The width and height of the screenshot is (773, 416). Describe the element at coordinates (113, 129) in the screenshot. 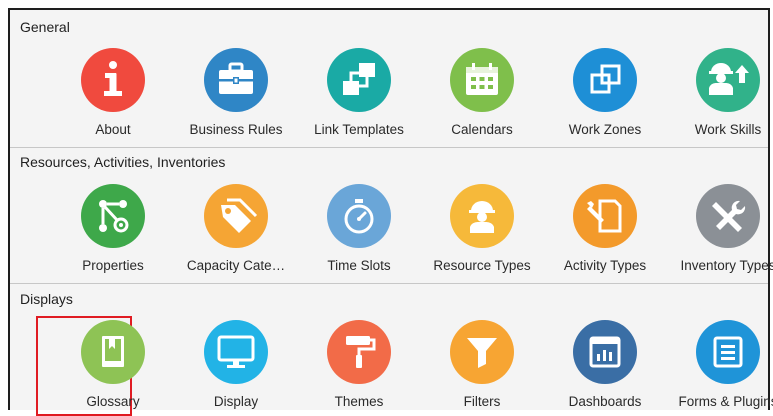

I see `tile-label: About` at that location.